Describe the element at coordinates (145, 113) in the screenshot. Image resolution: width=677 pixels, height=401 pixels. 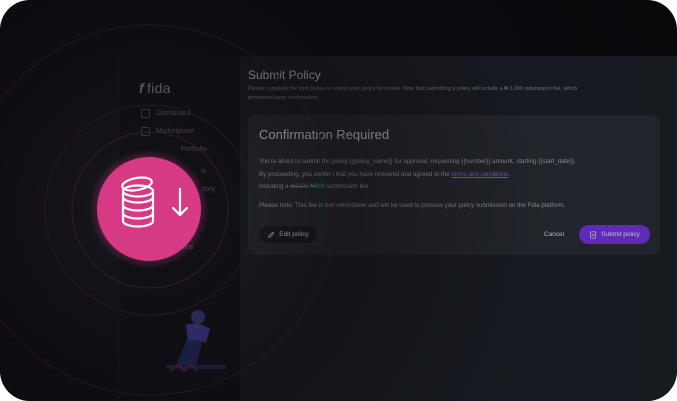
I see `home-icon` at that location.